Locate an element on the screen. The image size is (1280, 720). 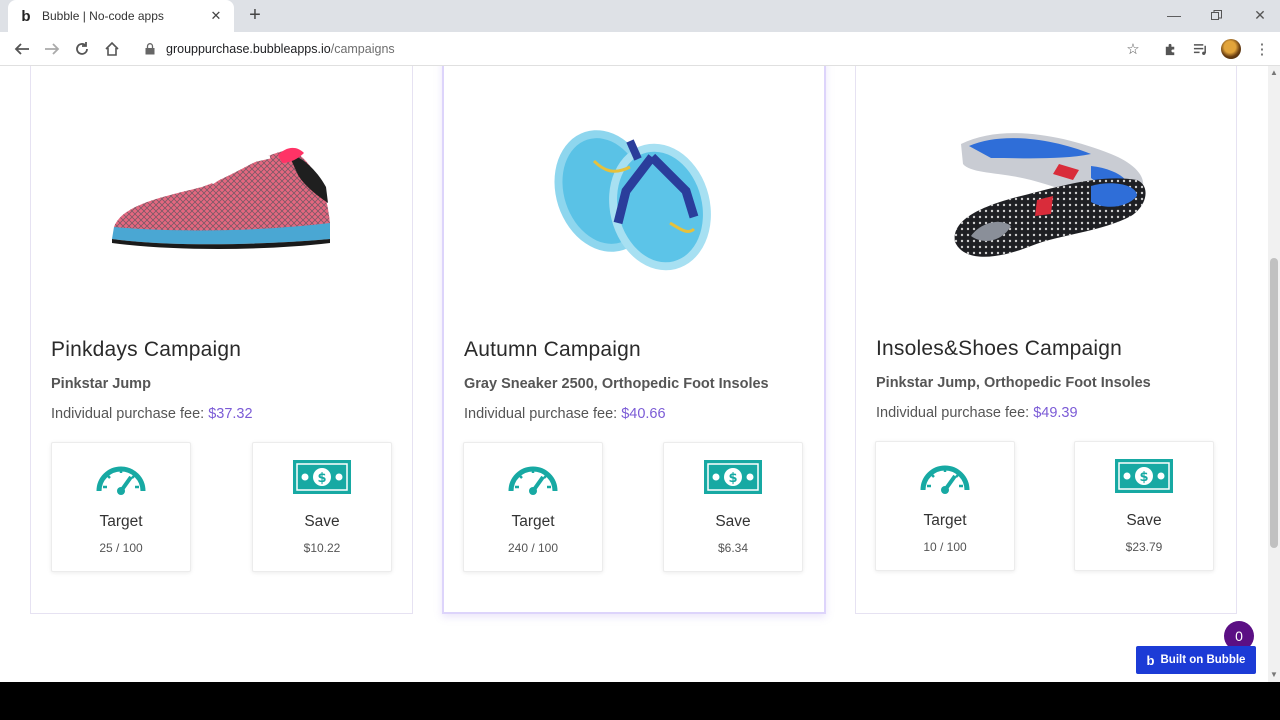
target-value: 240 / 100 is located at coordinates (533, 548).